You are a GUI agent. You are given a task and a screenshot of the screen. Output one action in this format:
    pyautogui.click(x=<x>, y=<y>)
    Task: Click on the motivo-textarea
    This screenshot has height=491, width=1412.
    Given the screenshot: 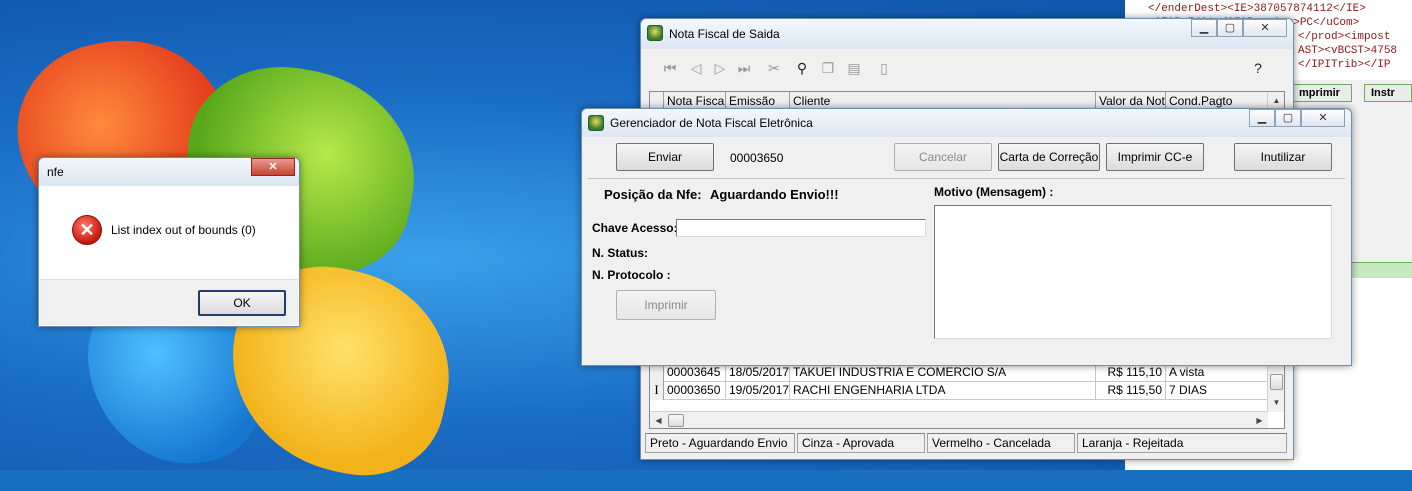 What is the action you would take?
    pyautogui.click(x=1133, y=272)
    